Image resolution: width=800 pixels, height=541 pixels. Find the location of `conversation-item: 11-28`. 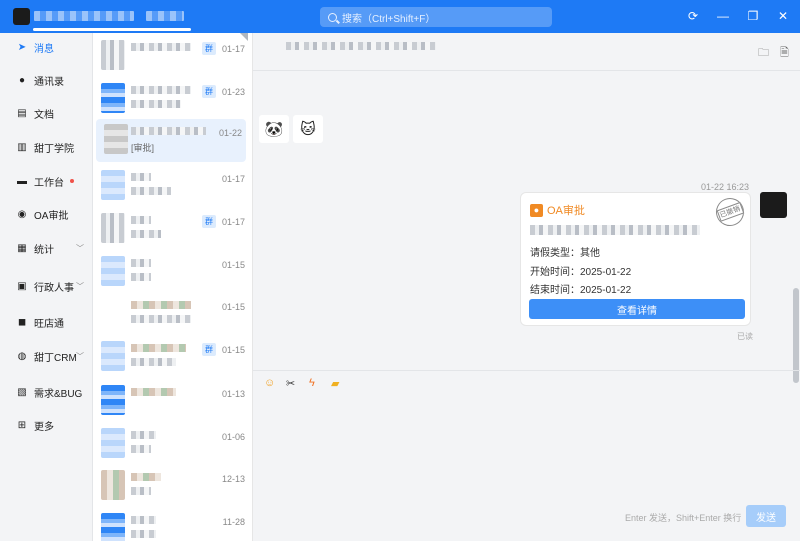

conversation-item: 11-28 is located at coordinates (172, 524).